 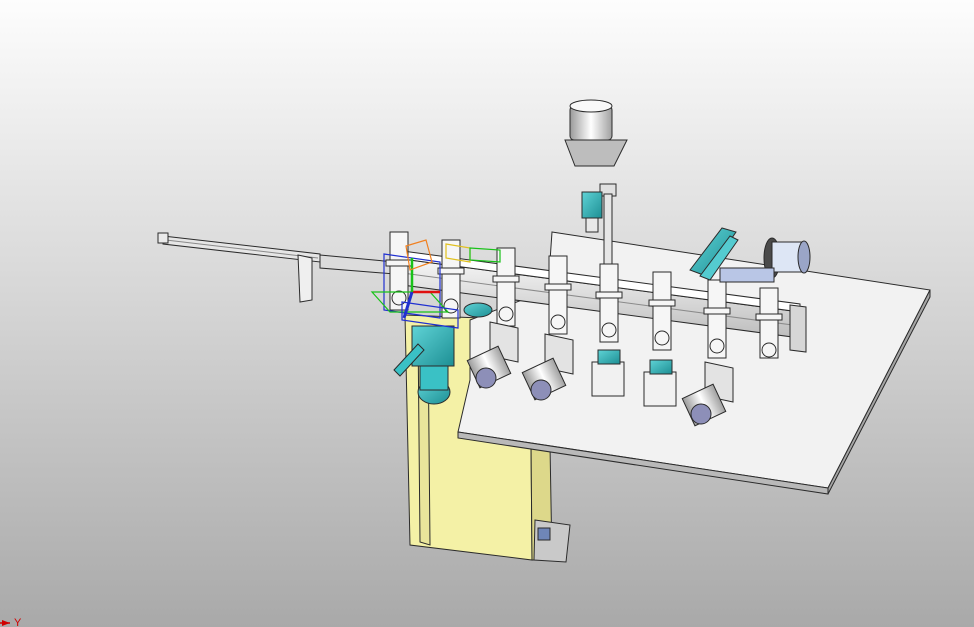 What do you see at coordinates (11, 622) in the screenshot?
I see `axis-triad: Y` at bounding box center [11, 622].